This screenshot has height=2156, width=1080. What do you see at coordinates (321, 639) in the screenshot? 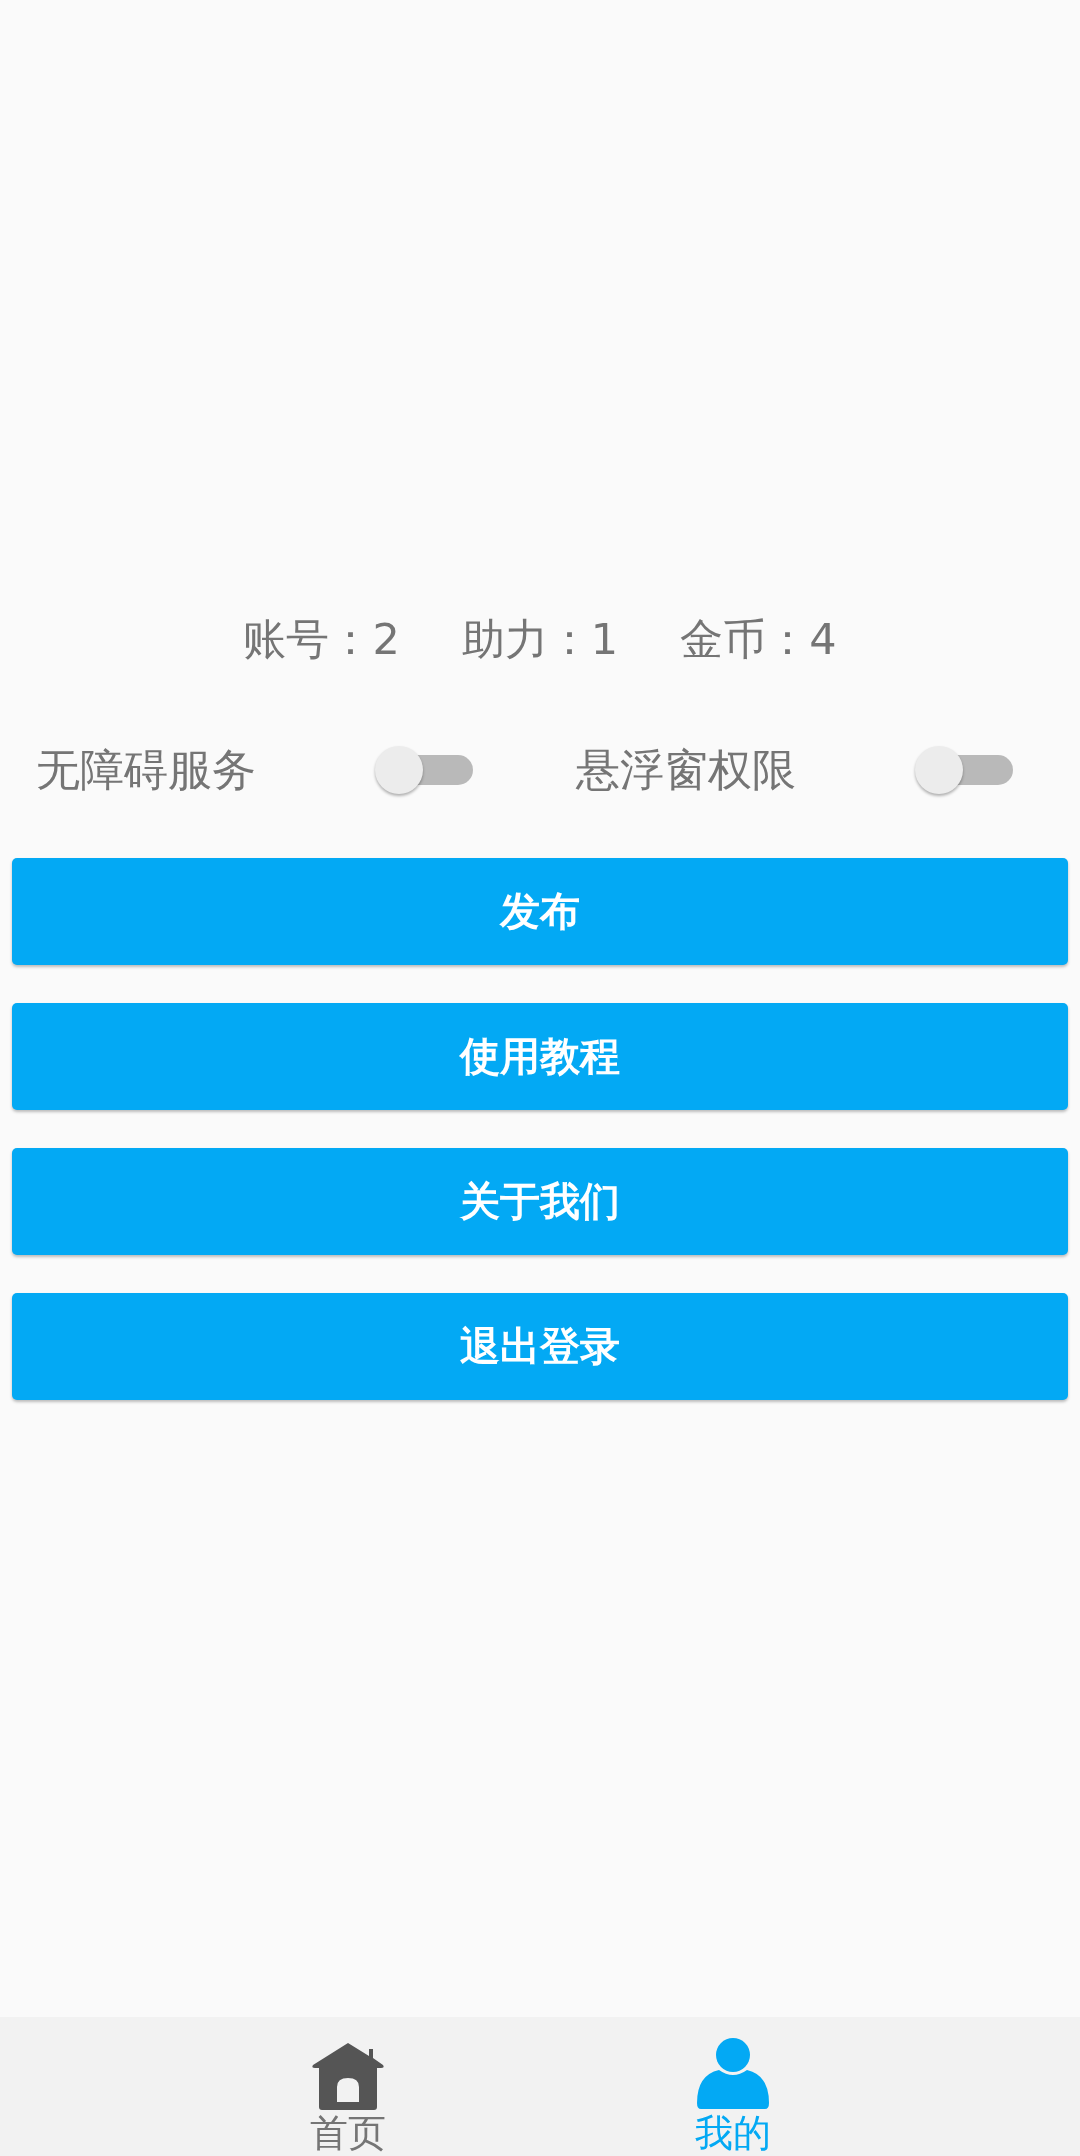
I see `stat-text: 账号：2` at bounding box center [321, 639].